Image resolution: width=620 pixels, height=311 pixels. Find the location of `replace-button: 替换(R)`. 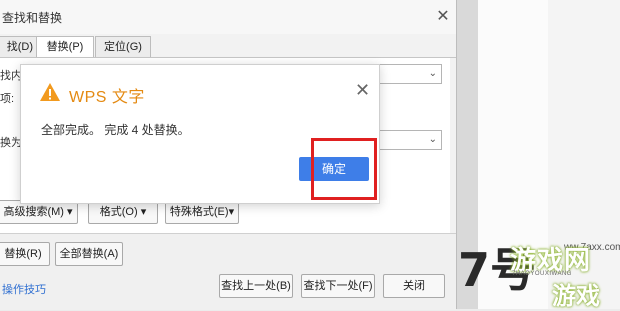

replace-button: 替换(R) is located at coordinates (25, 254).